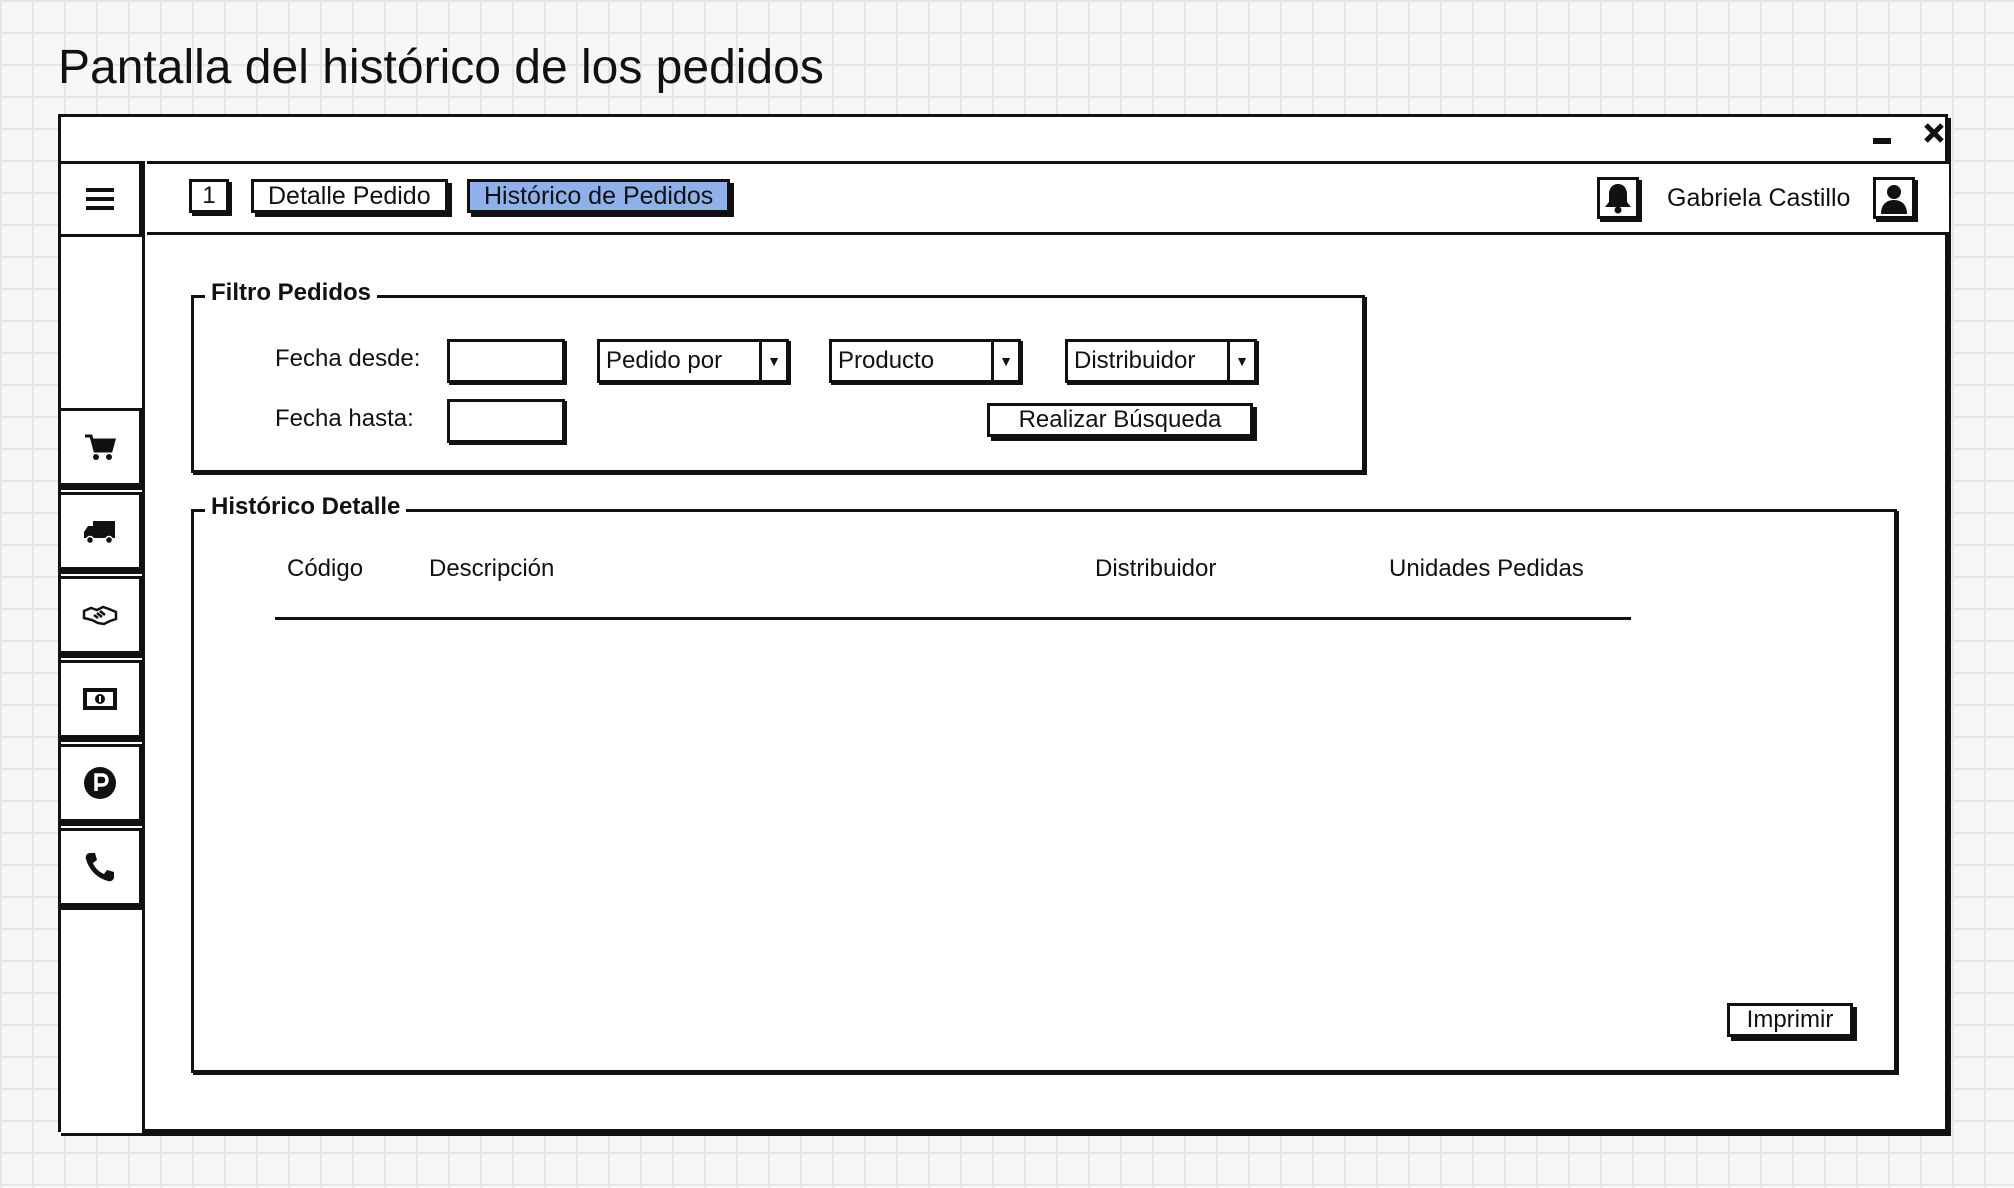 The width and height of the screenshot is (2014, 1188). Describe the element at coordinates (1790, 1020) in the screenshot. I see `print-button: Imprimir` at that location.